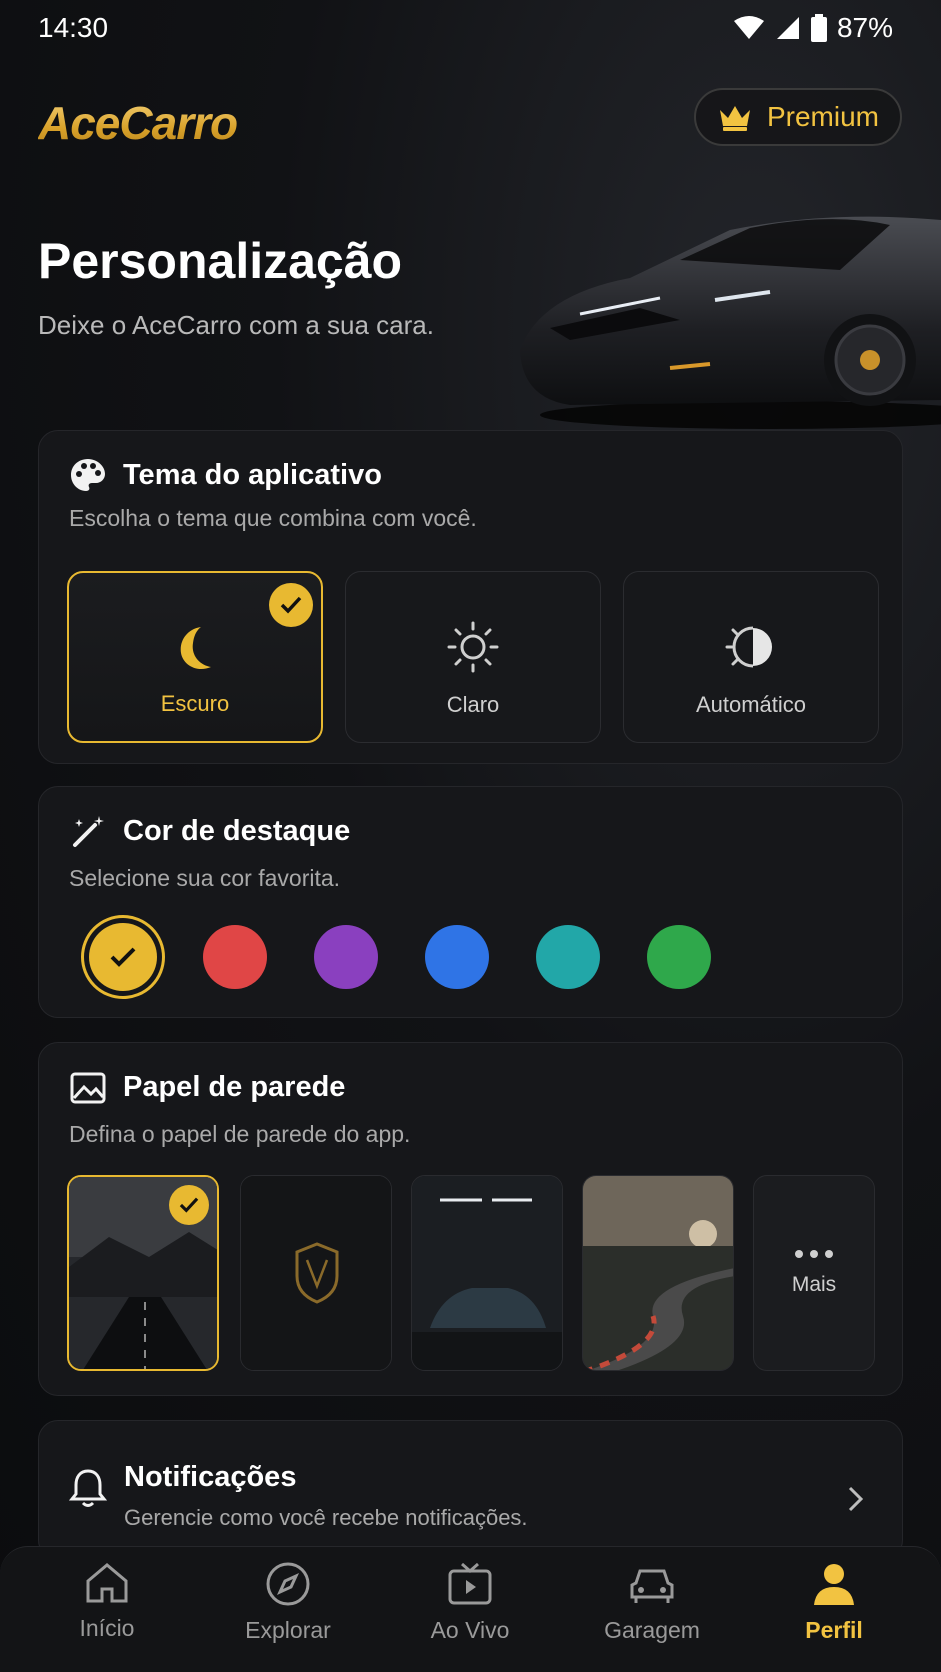 This screenshot has width=941, height=1672. I want to click on premium-label: Premium, so click(822, 116).